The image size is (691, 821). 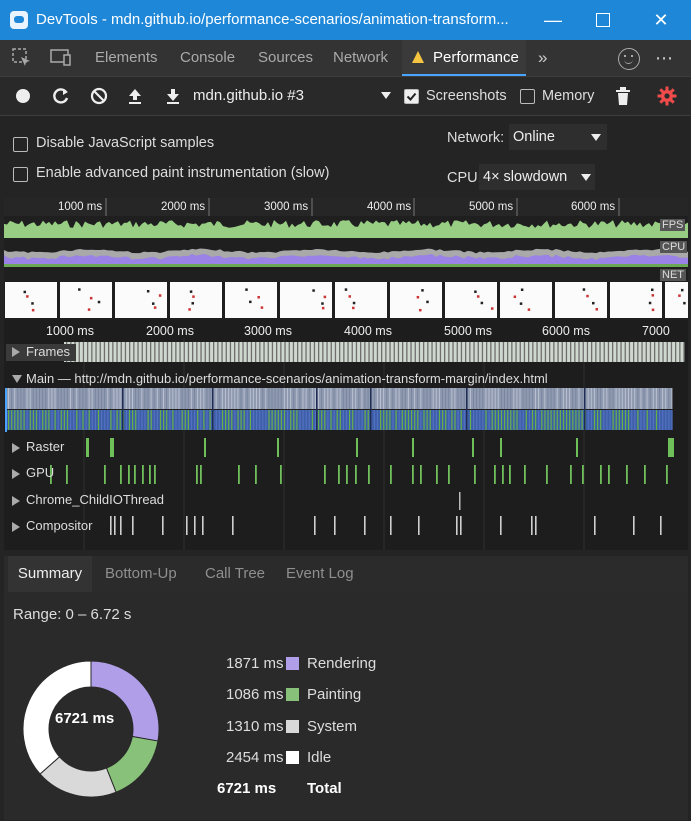 I want to click on disable-js-samples-checkbox, so click(x=20, y=144).